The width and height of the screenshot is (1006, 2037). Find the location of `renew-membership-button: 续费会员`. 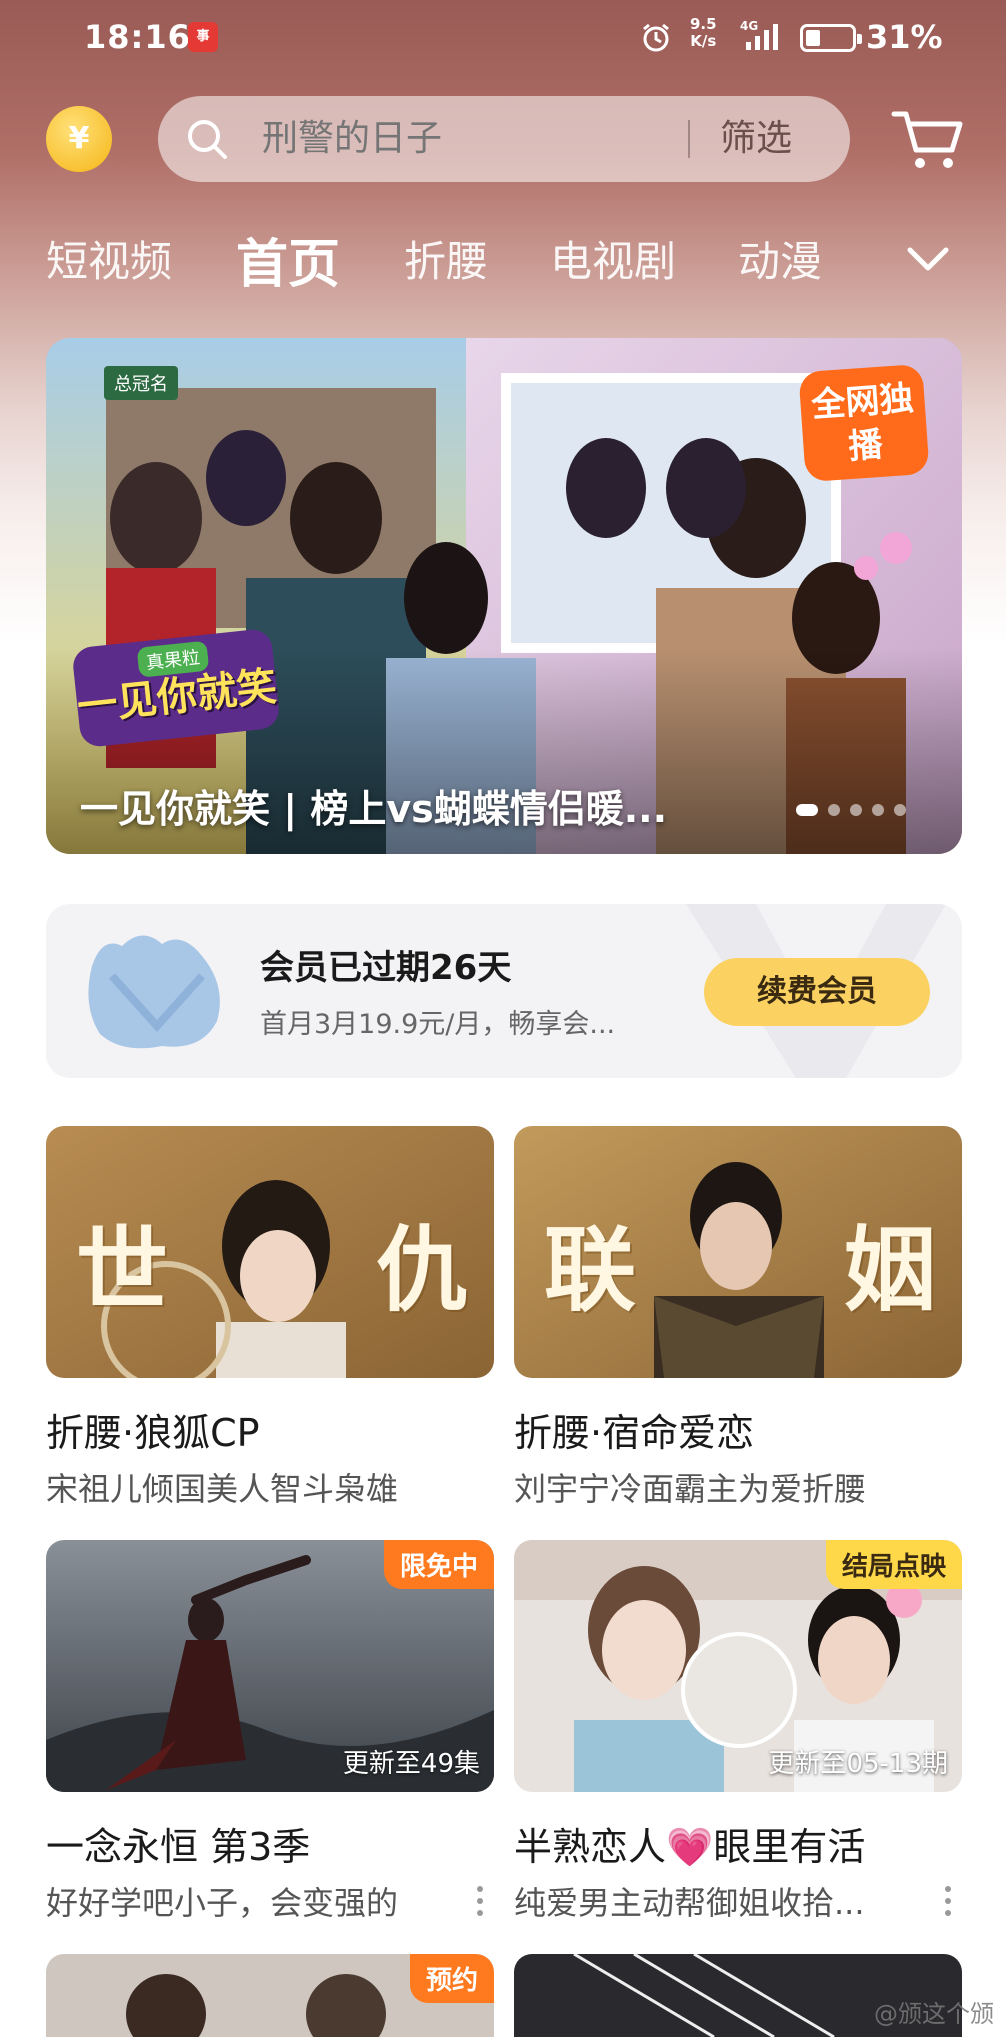

renew-membership-button: 续费会员 is located at coordinates (817, 992).